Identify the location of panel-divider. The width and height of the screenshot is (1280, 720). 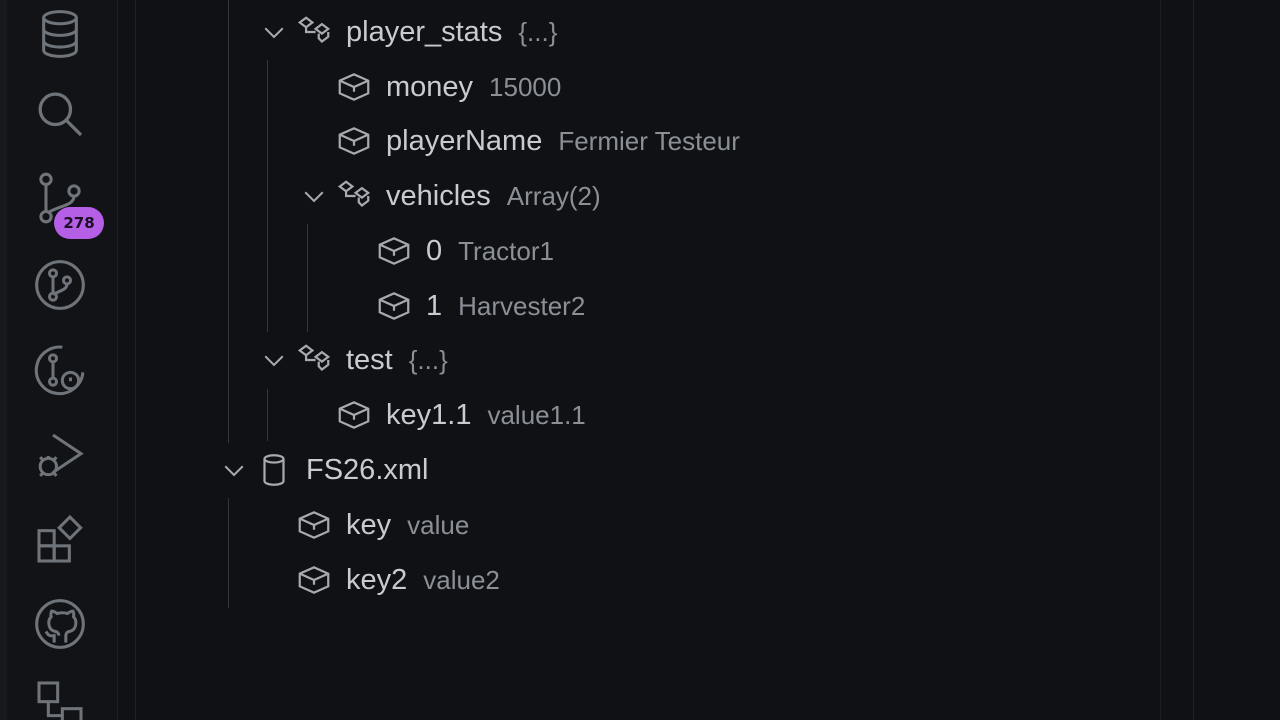
(135, 360).